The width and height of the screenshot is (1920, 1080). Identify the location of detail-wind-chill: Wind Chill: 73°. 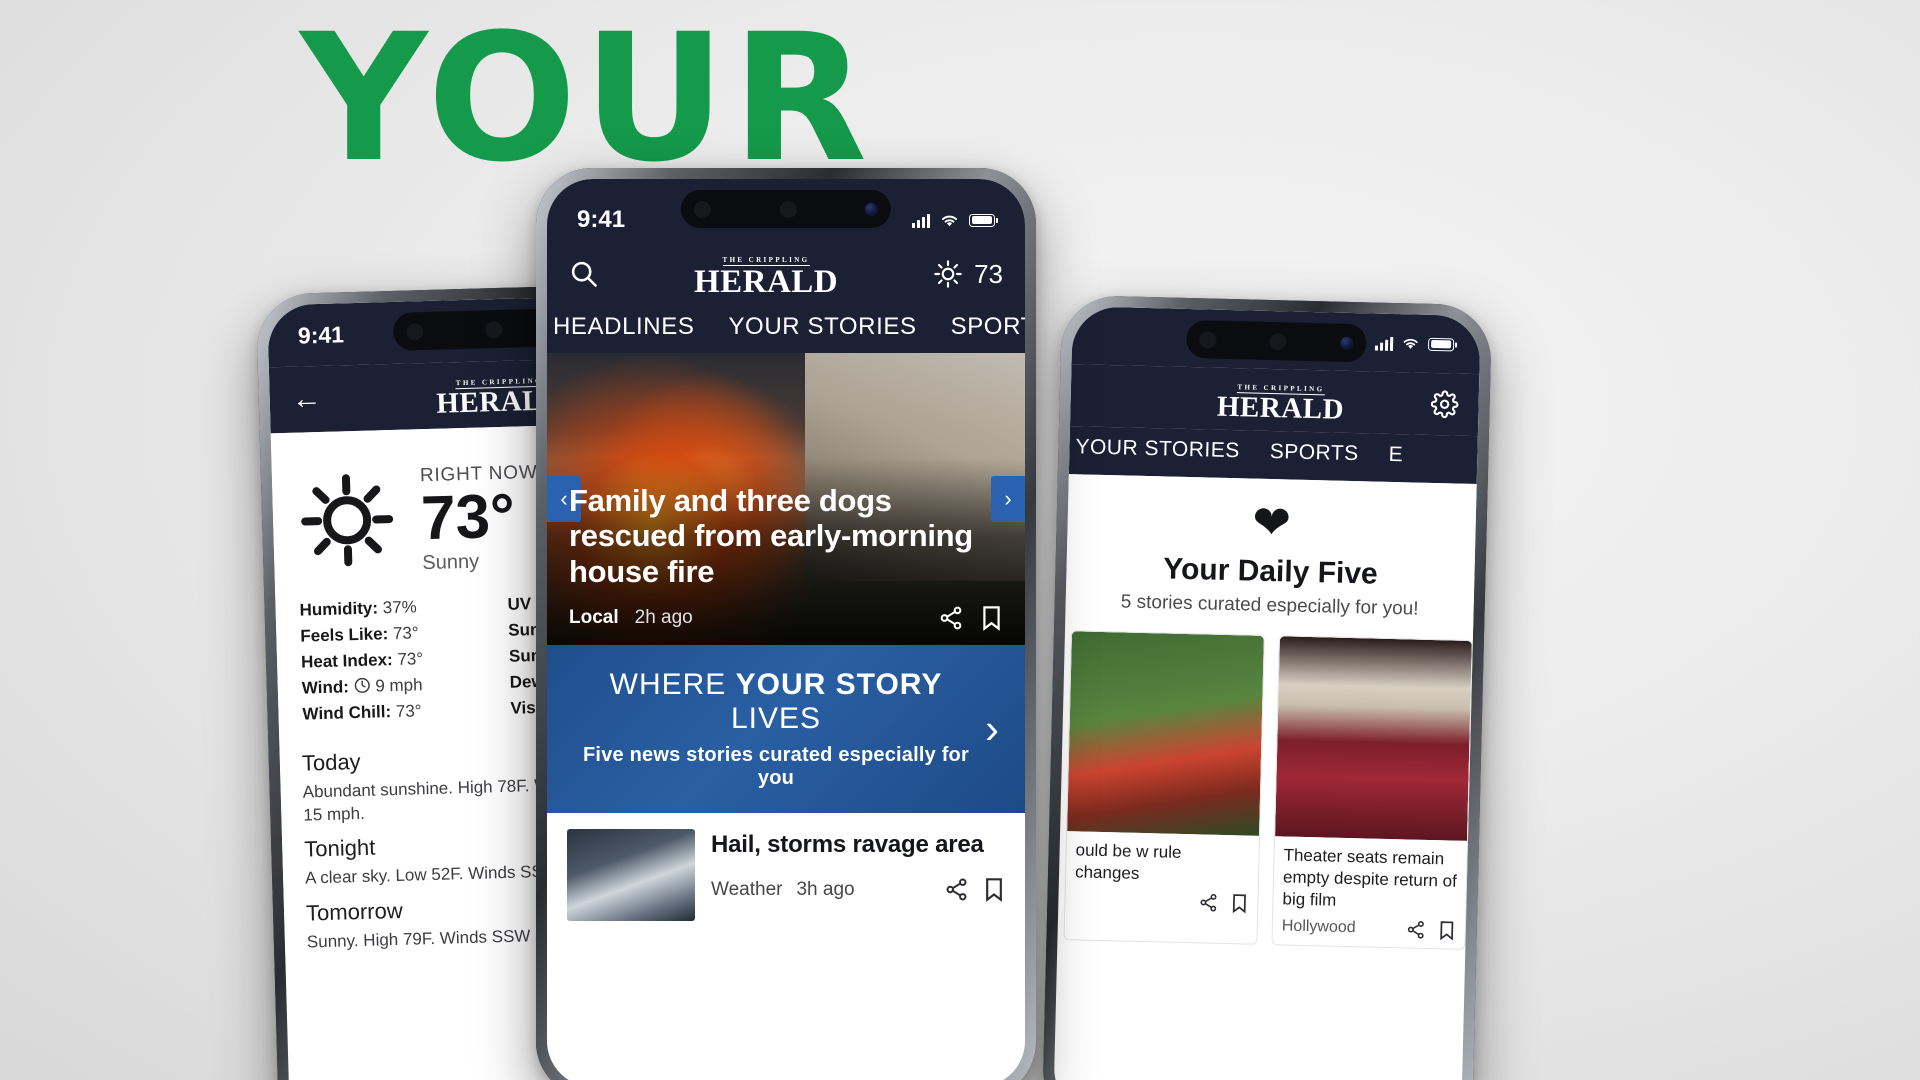
(362, 712).